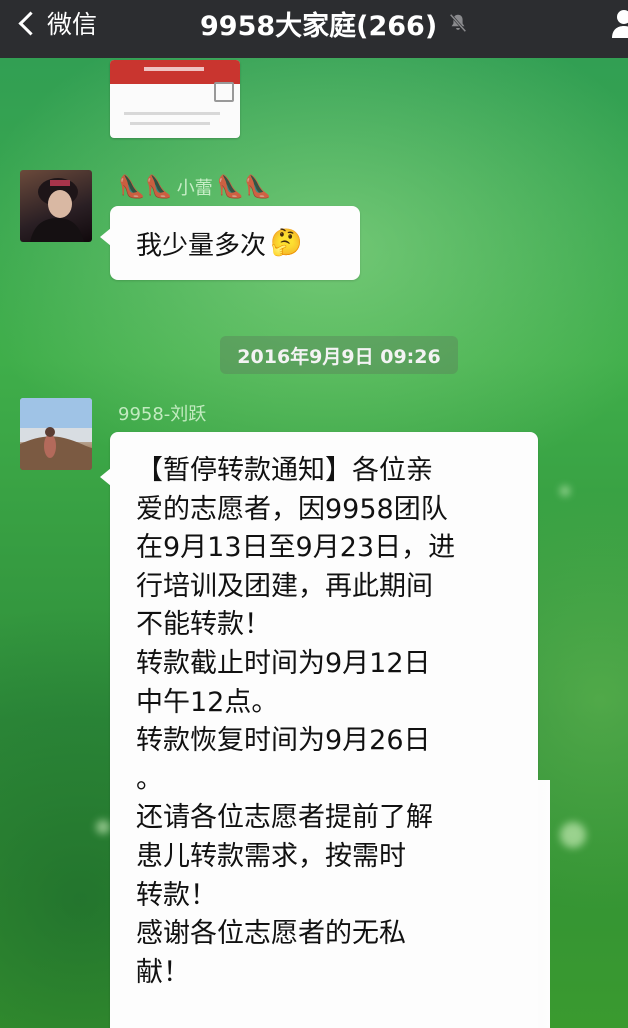 This screenshot has height=1028, width=628. Describe the element at coordinates (458, 23) in the screenshot. I see `mute-bell-icon` at that location.